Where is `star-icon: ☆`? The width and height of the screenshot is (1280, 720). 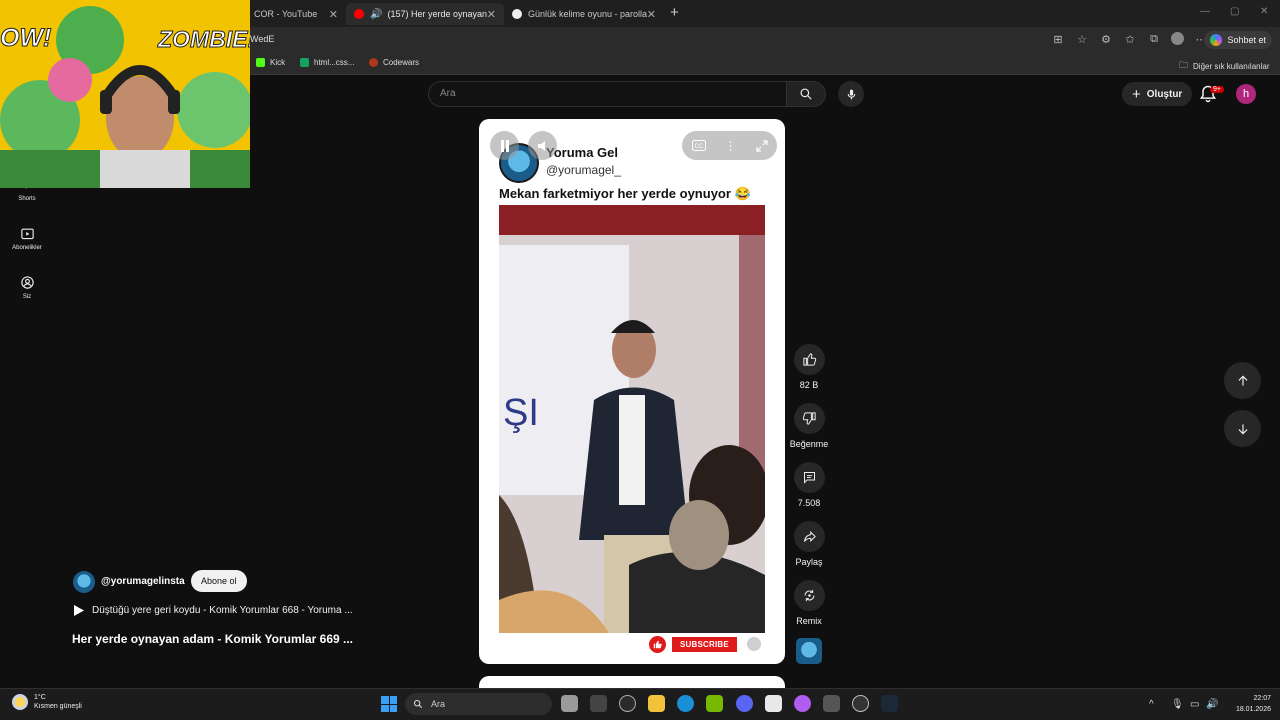
star-icon: ☆ is located at coordinates (1082, 39).